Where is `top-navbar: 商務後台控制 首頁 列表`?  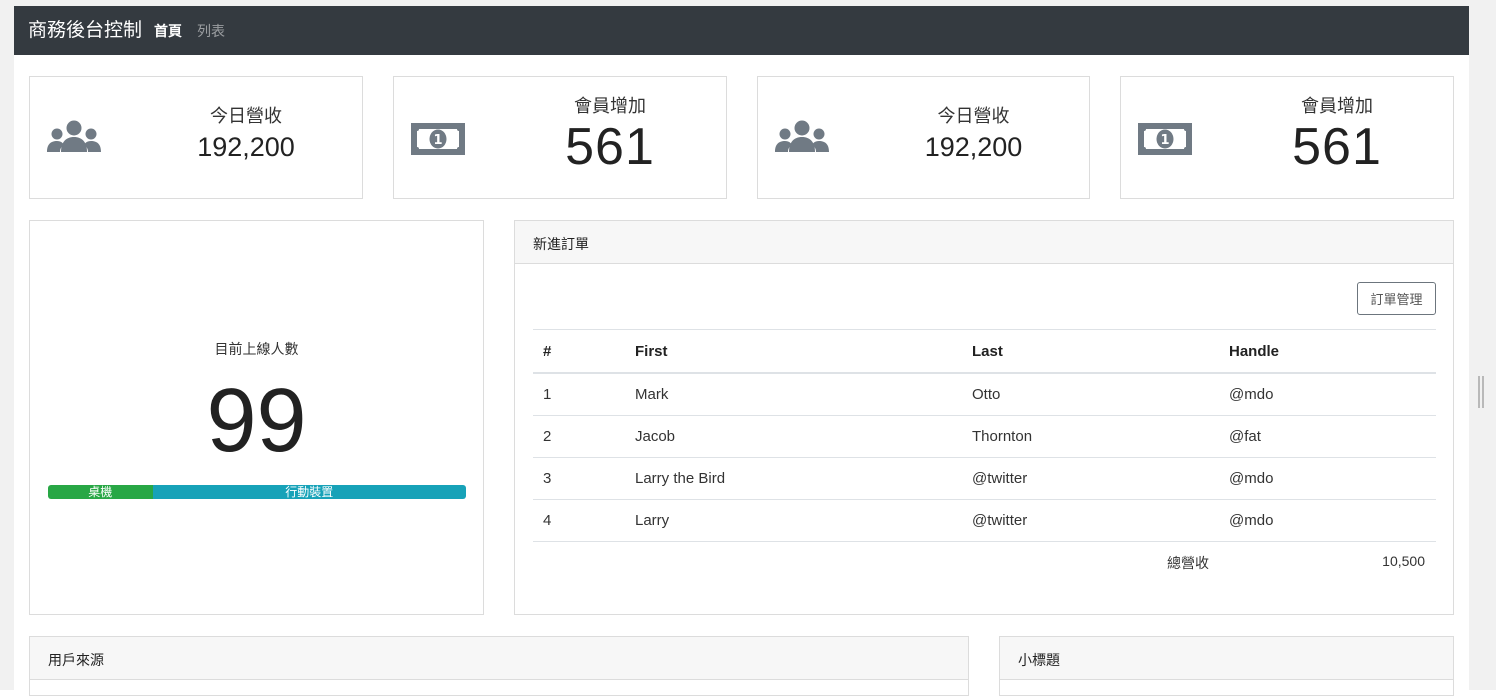 top-navbar: 商務後台控制 首頁 列表 is located at coordinates (741, 30).